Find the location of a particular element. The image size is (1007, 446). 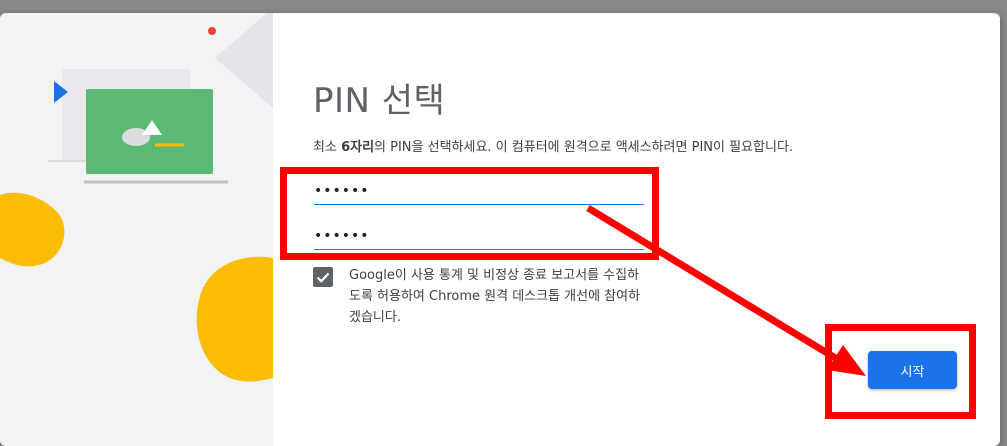

check-icon is located at coordinates (323, 277).